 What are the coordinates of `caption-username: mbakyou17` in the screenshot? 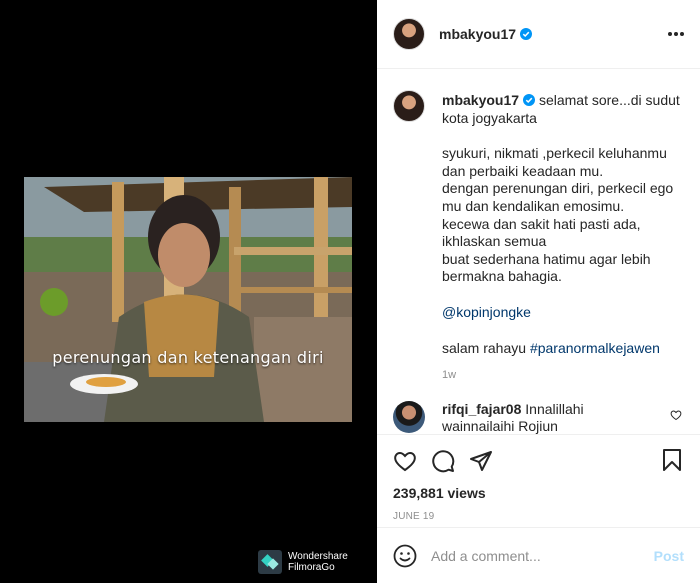 It's located at (480, 100).